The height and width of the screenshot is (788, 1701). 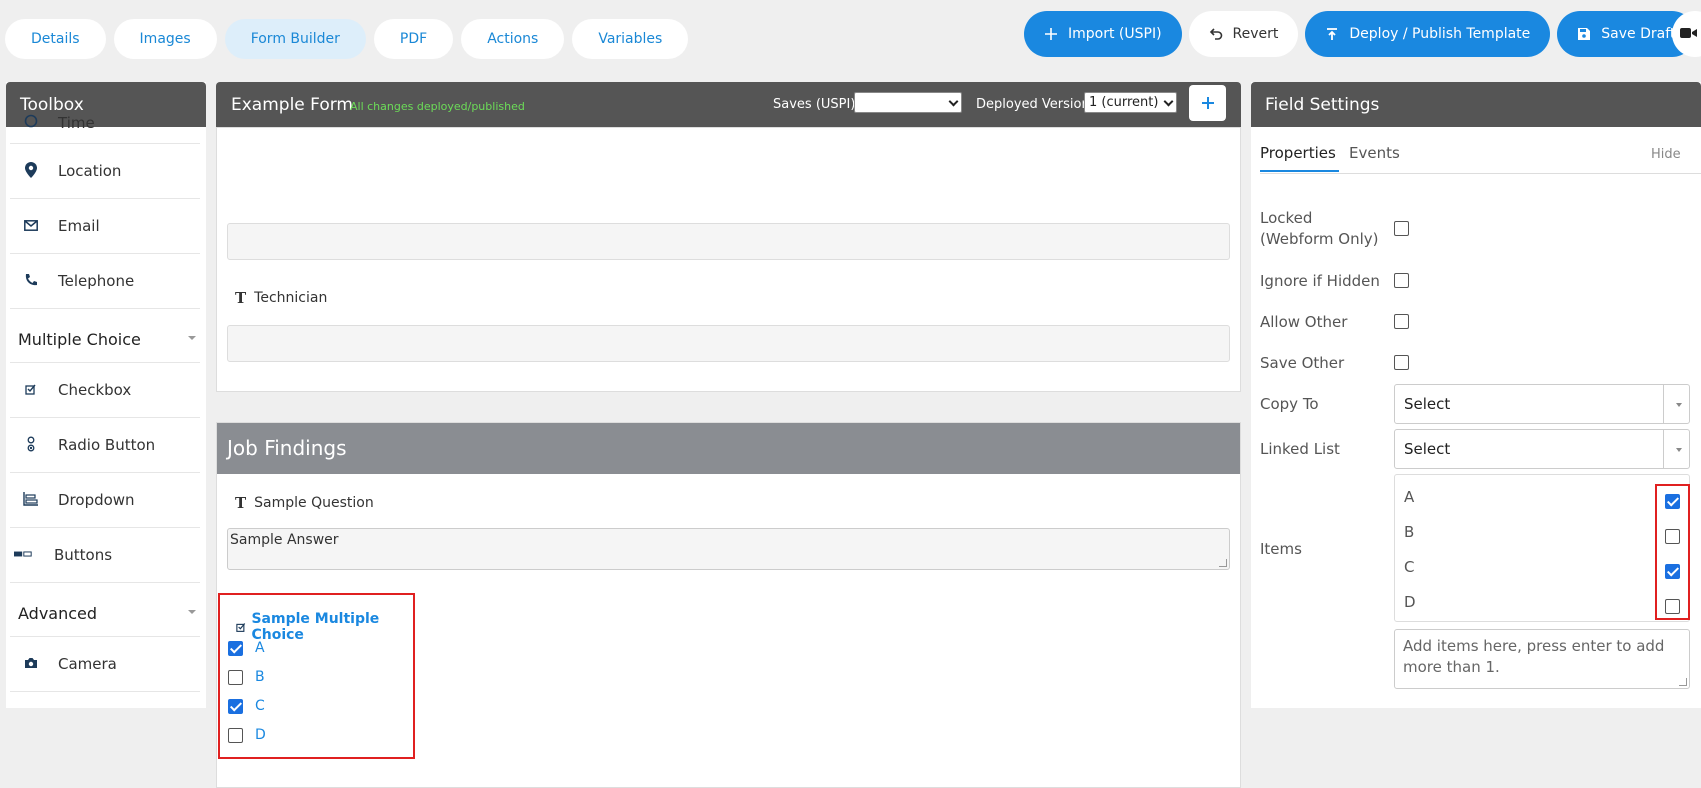 I want to click on mc-title-text: Sample Multiple Choice, so click(x=315, y=627).